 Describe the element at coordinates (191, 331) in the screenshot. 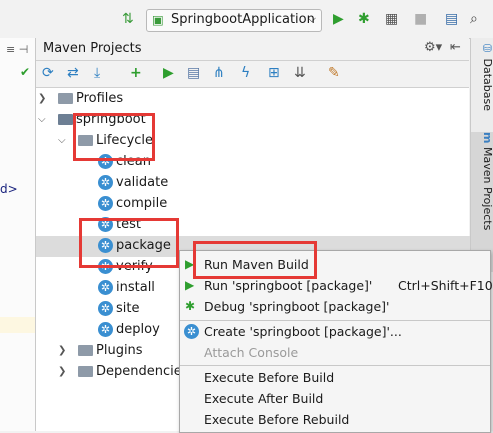

I see `gear-icon: ✲` at that location.